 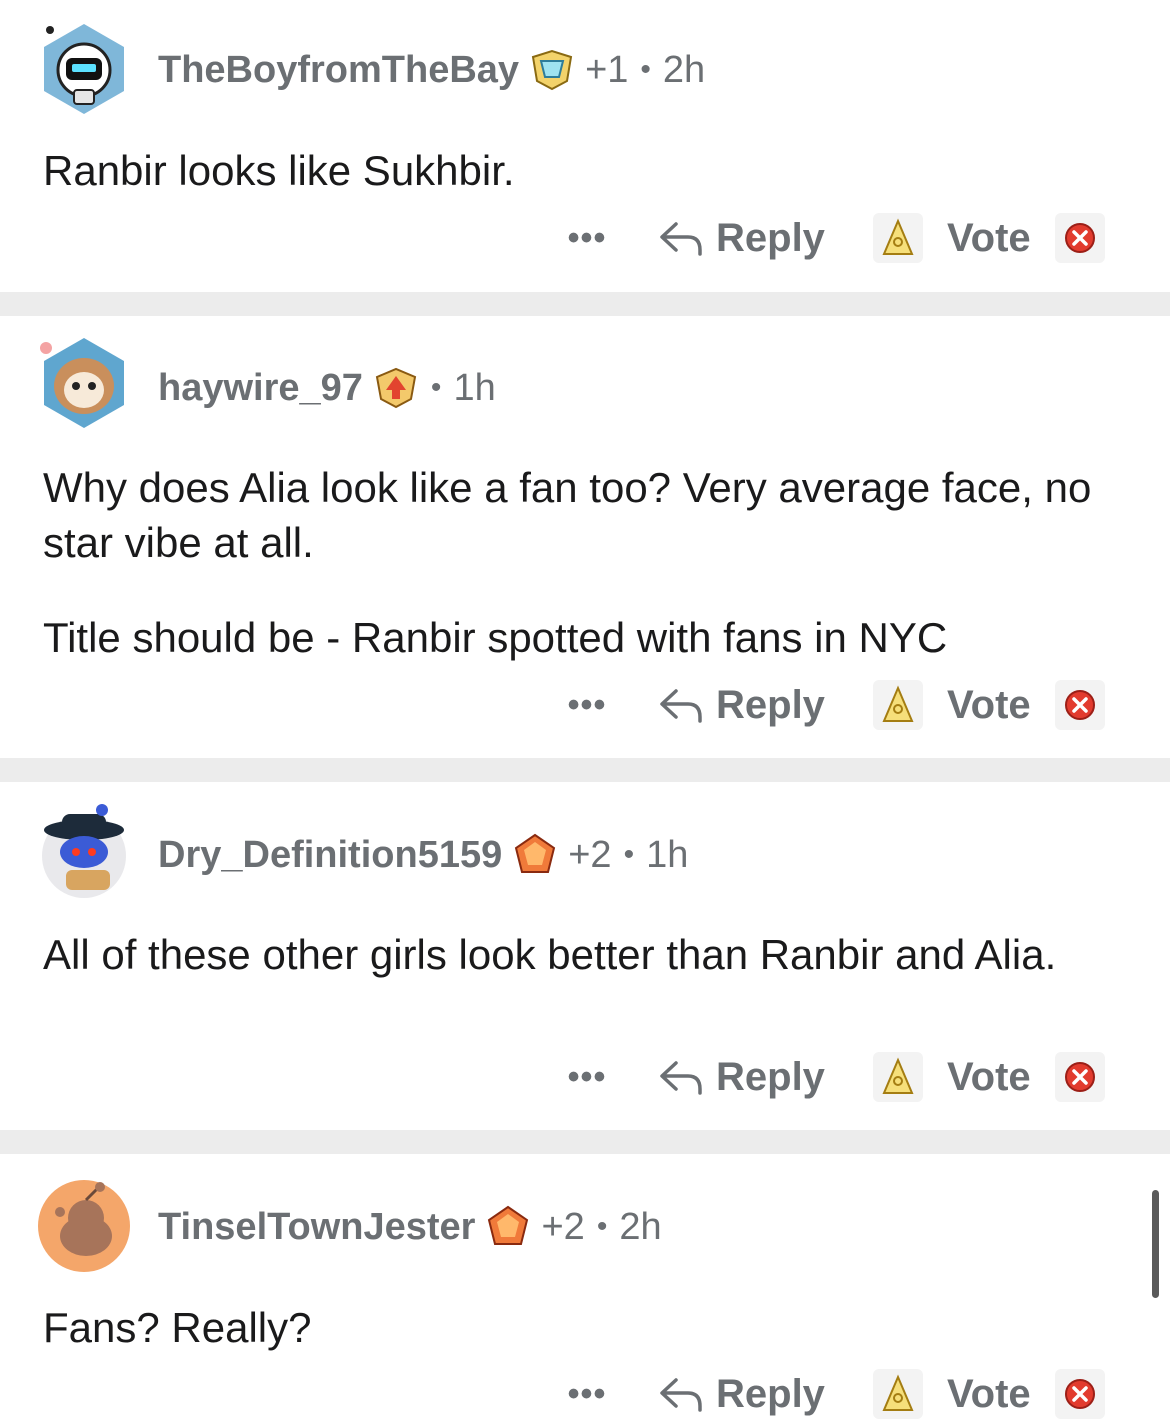 I want to click on comment-paragraph: Ranbir looks like Sukhbir., so click(x=279, y=170).